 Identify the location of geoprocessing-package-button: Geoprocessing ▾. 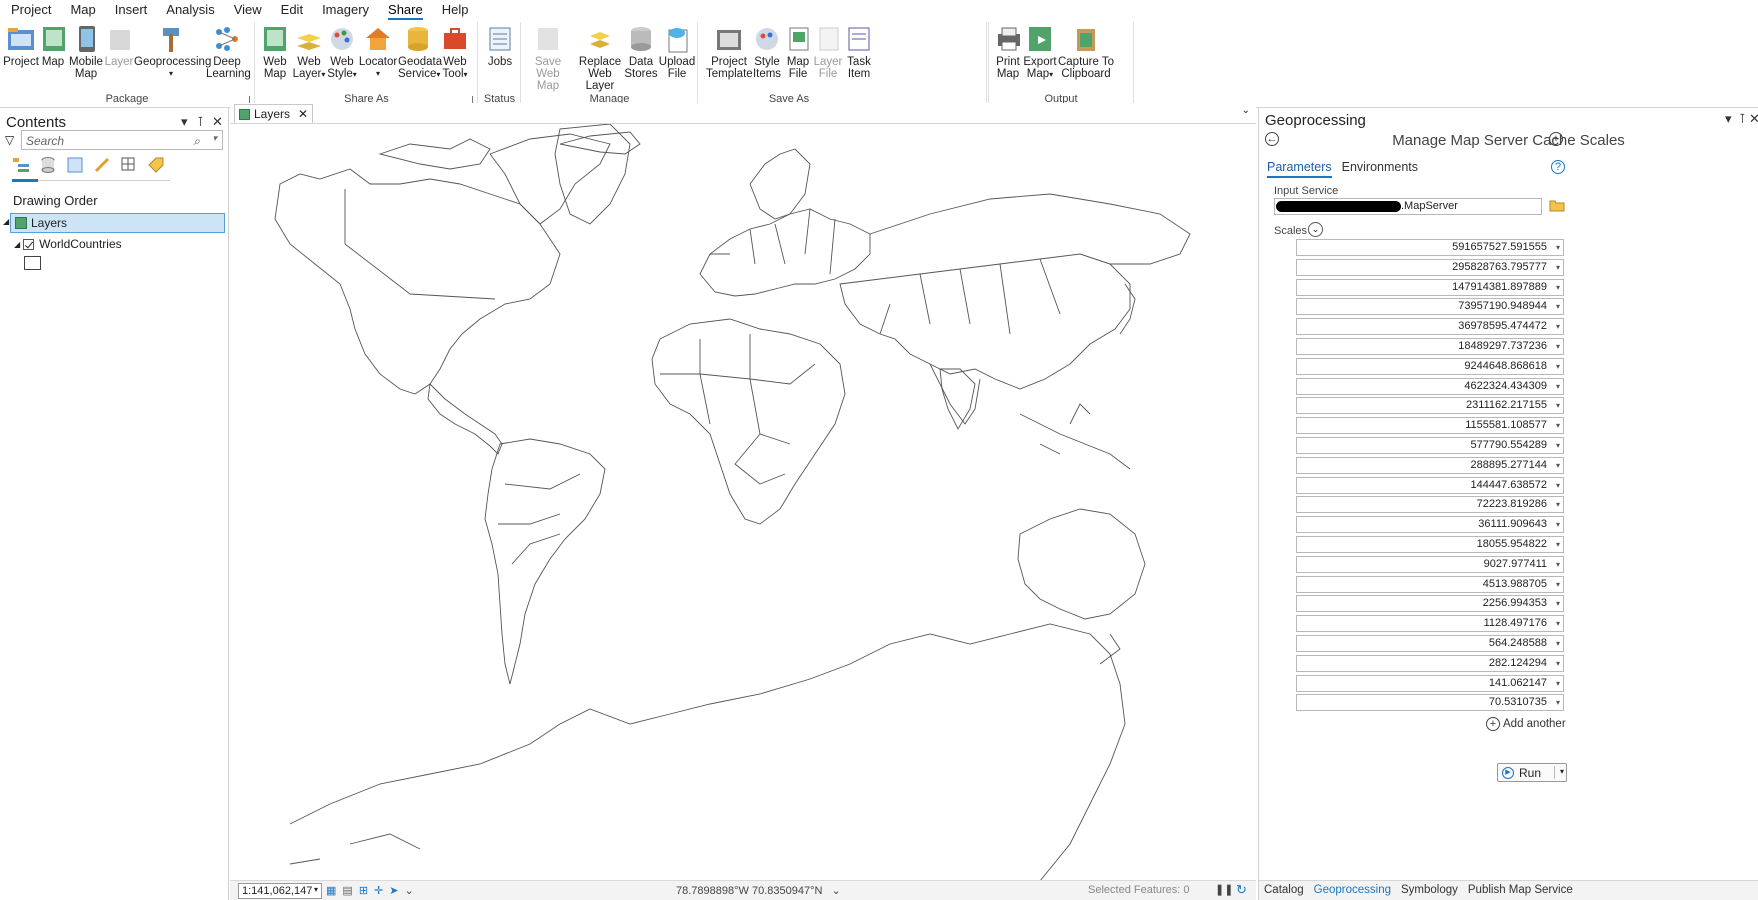
(172, 52).